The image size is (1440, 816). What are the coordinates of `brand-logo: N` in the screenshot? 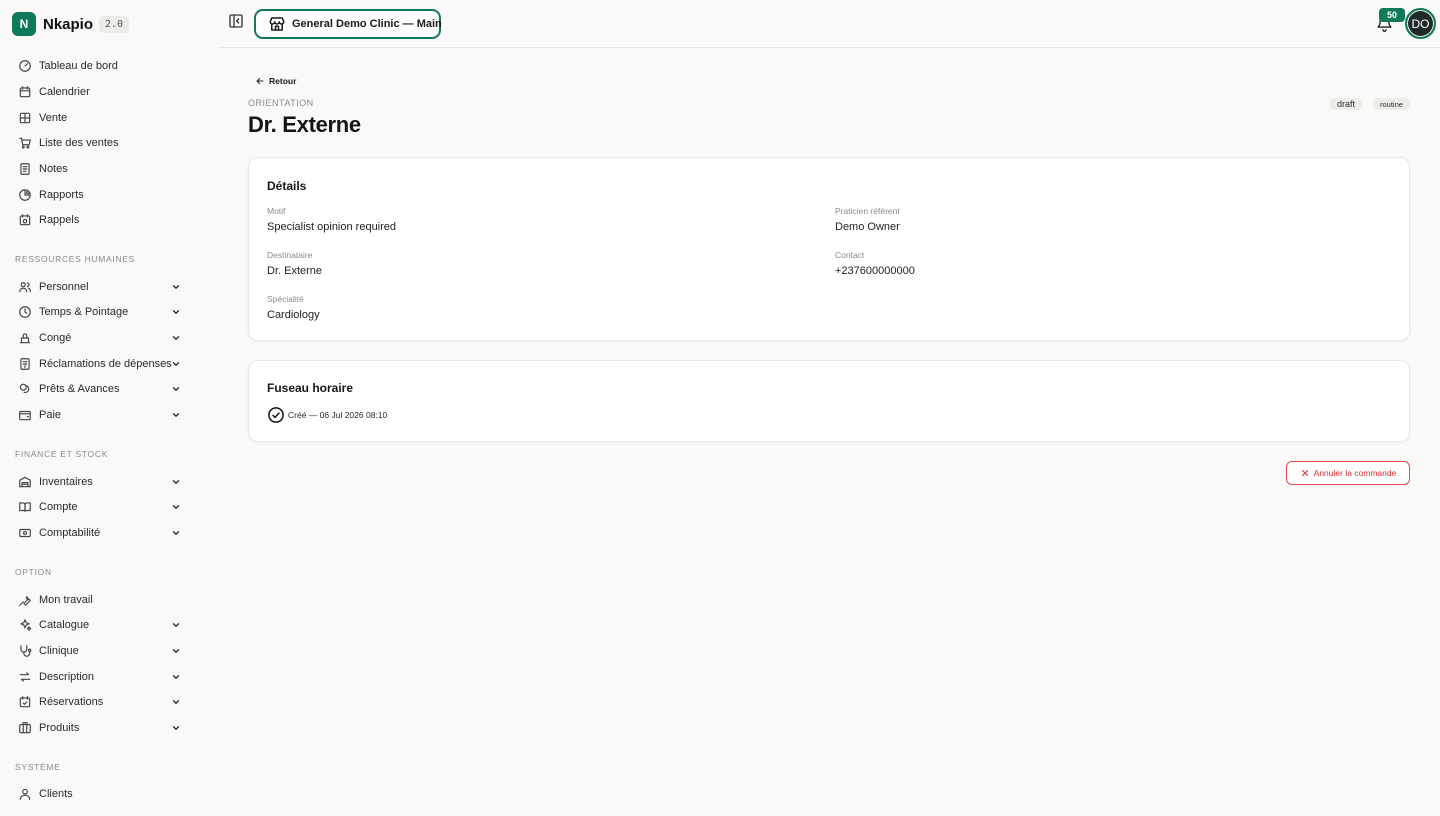 It's located at (24, 24).